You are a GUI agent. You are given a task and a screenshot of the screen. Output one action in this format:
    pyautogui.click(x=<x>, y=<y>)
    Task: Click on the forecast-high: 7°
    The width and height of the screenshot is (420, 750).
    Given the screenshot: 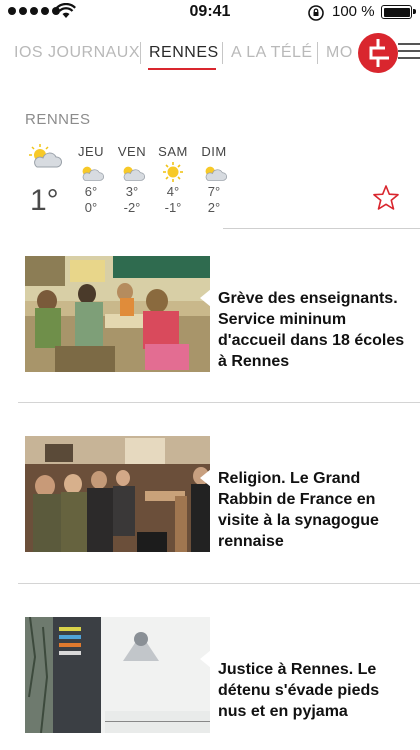 What is the action you would take?
    pyautogui.click(x=214, y=191)
    